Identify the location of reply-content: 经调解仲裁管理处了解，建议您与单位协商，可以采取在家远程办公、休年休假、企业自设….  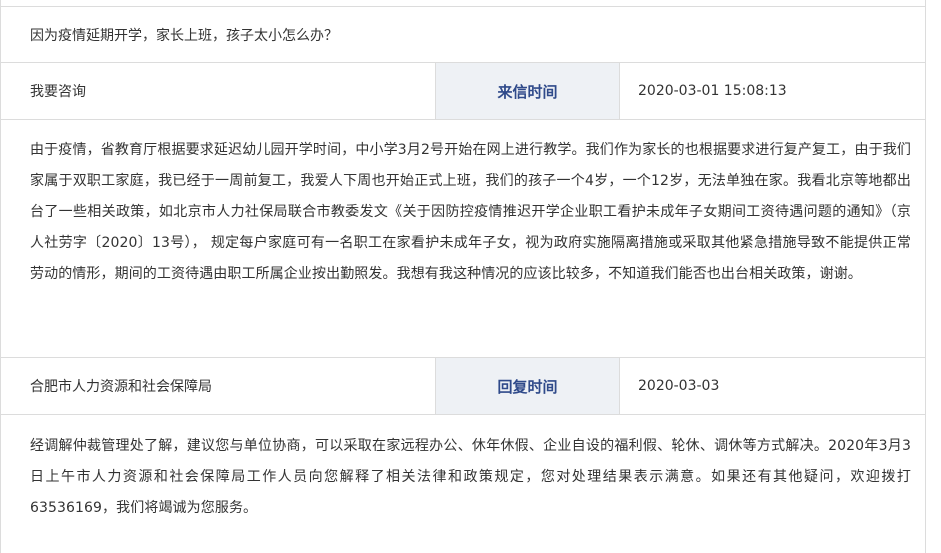
(470, 477).